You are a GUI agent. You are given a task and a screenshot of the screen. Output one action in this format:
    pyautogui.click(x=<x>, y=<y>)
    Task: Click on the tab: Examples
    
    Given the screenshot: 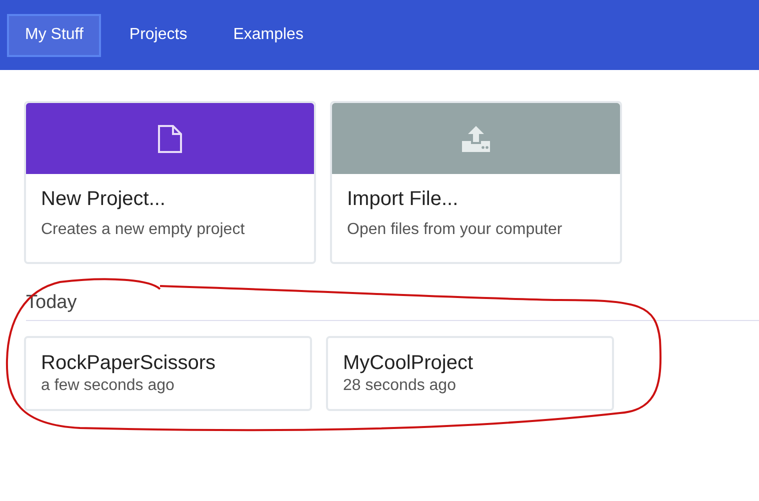 What is the action you would take?
    pyautogui.click(x=268, y=35)
    